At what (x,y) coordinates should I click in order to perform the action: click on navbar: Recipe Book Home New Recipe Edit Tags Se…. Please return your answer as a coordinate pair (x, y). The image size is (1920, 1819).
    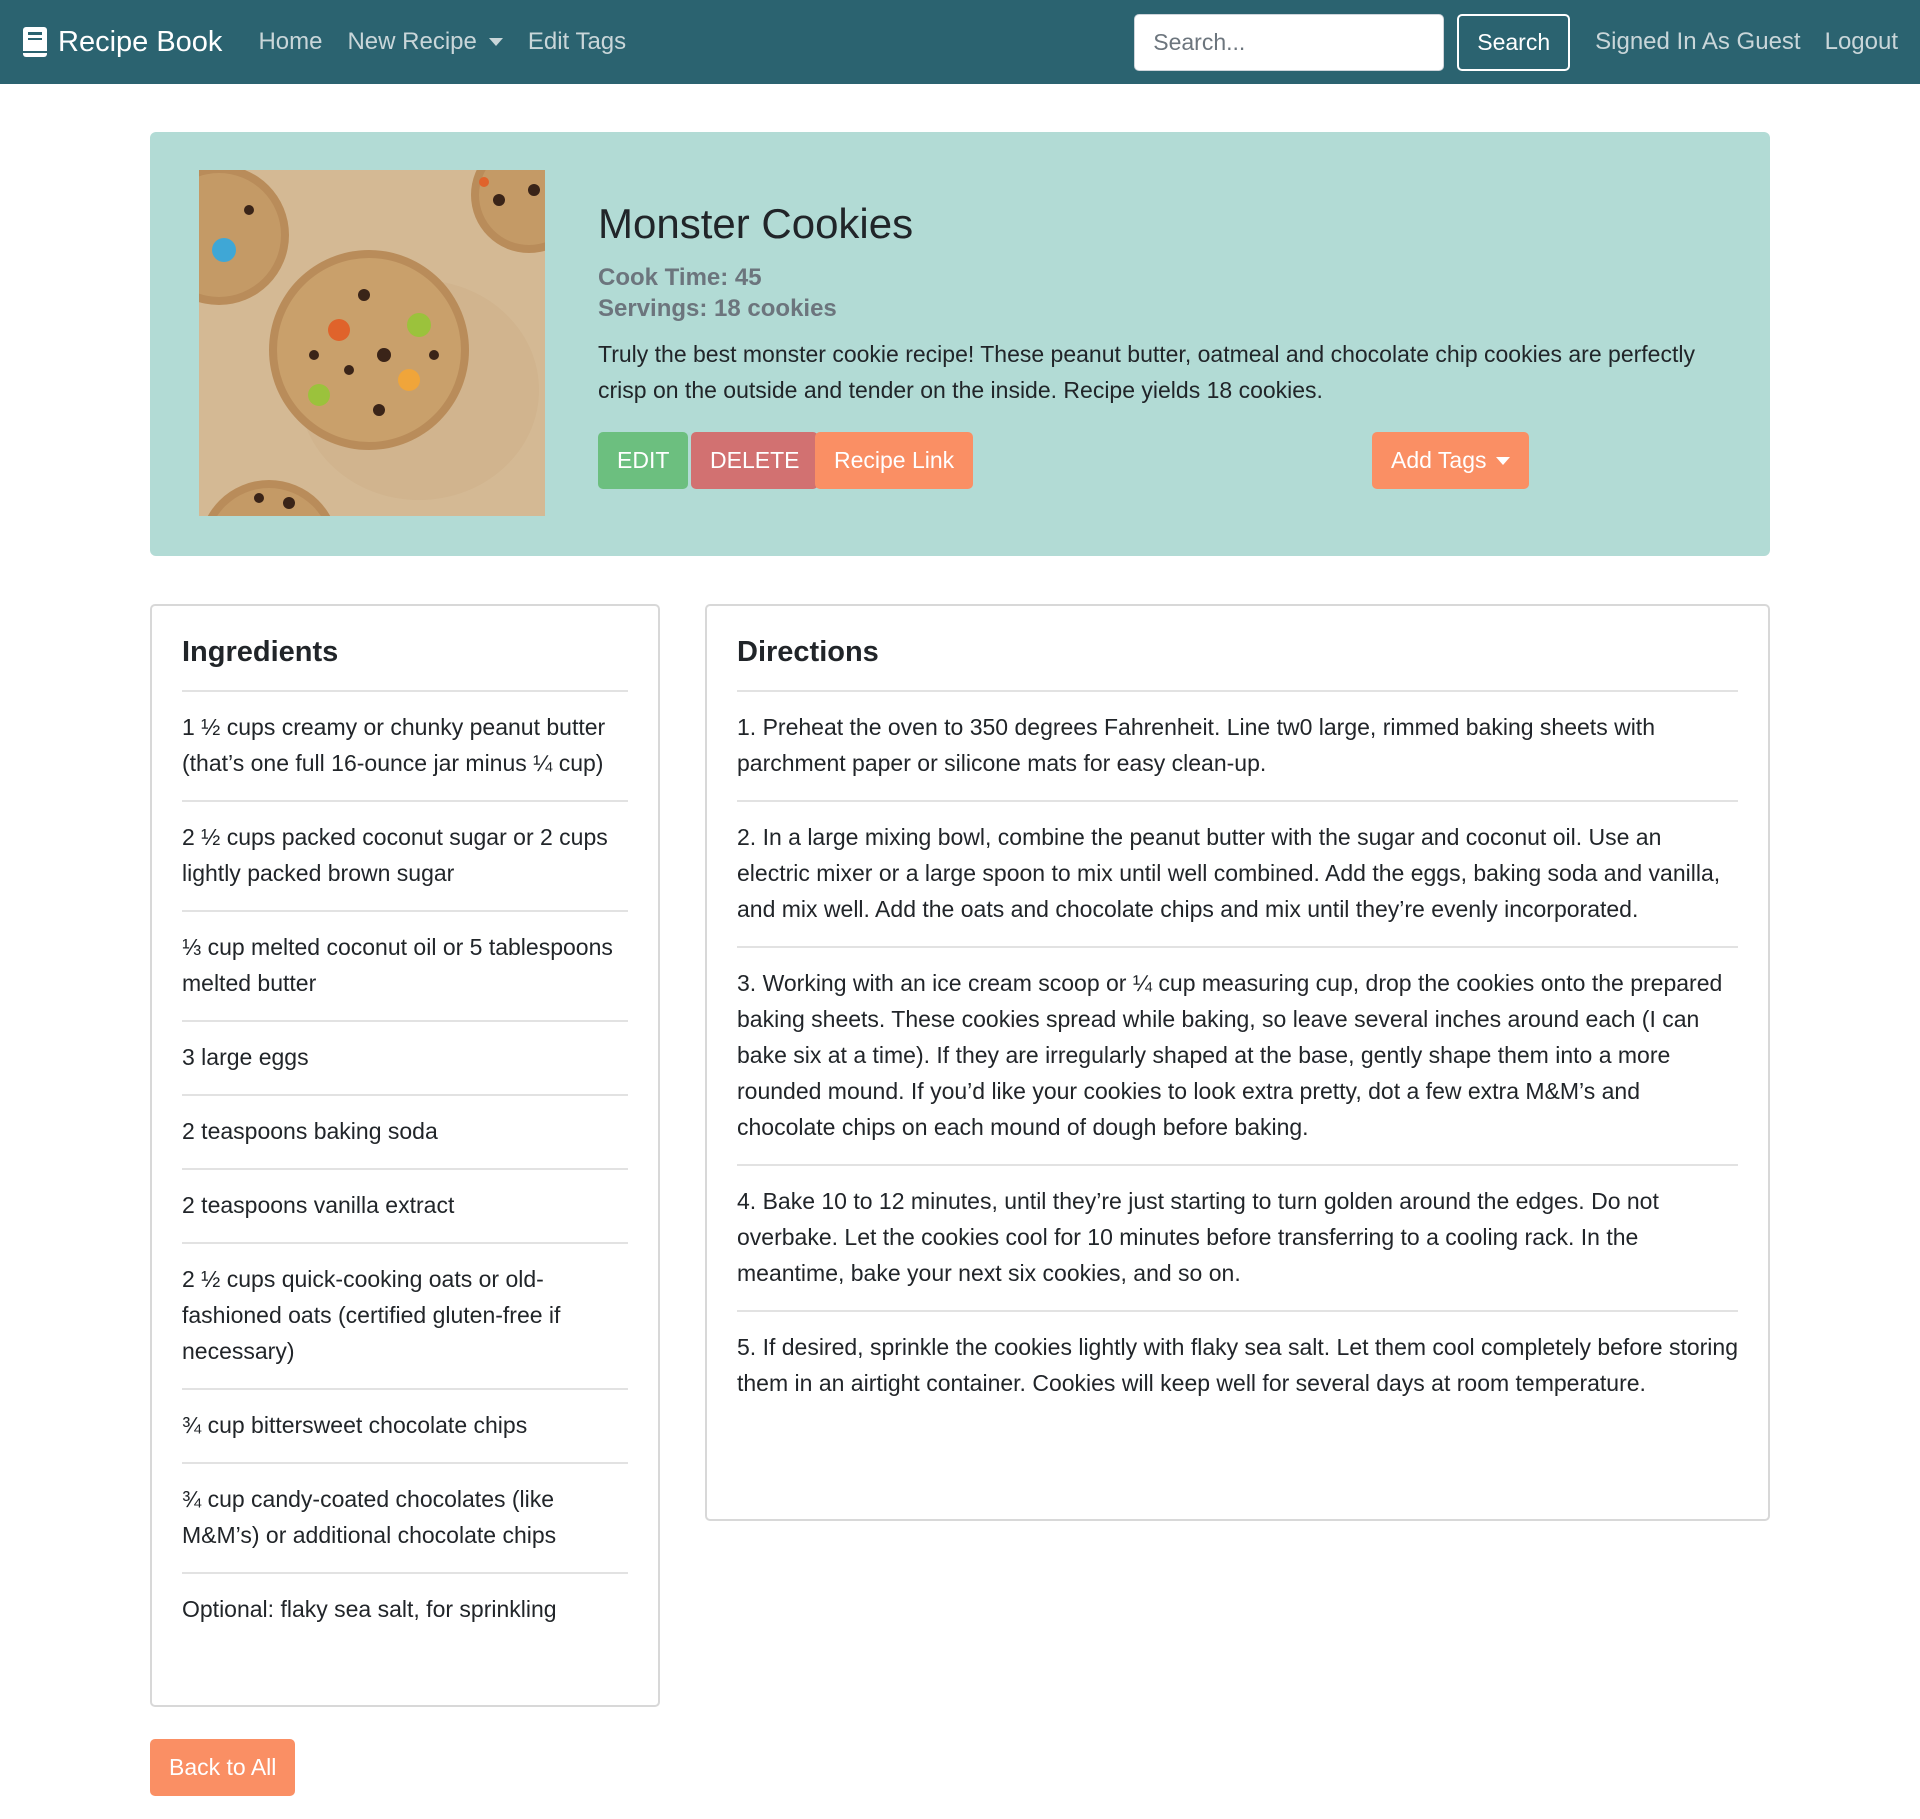
    Looking at the image, I should click on (960, 42).